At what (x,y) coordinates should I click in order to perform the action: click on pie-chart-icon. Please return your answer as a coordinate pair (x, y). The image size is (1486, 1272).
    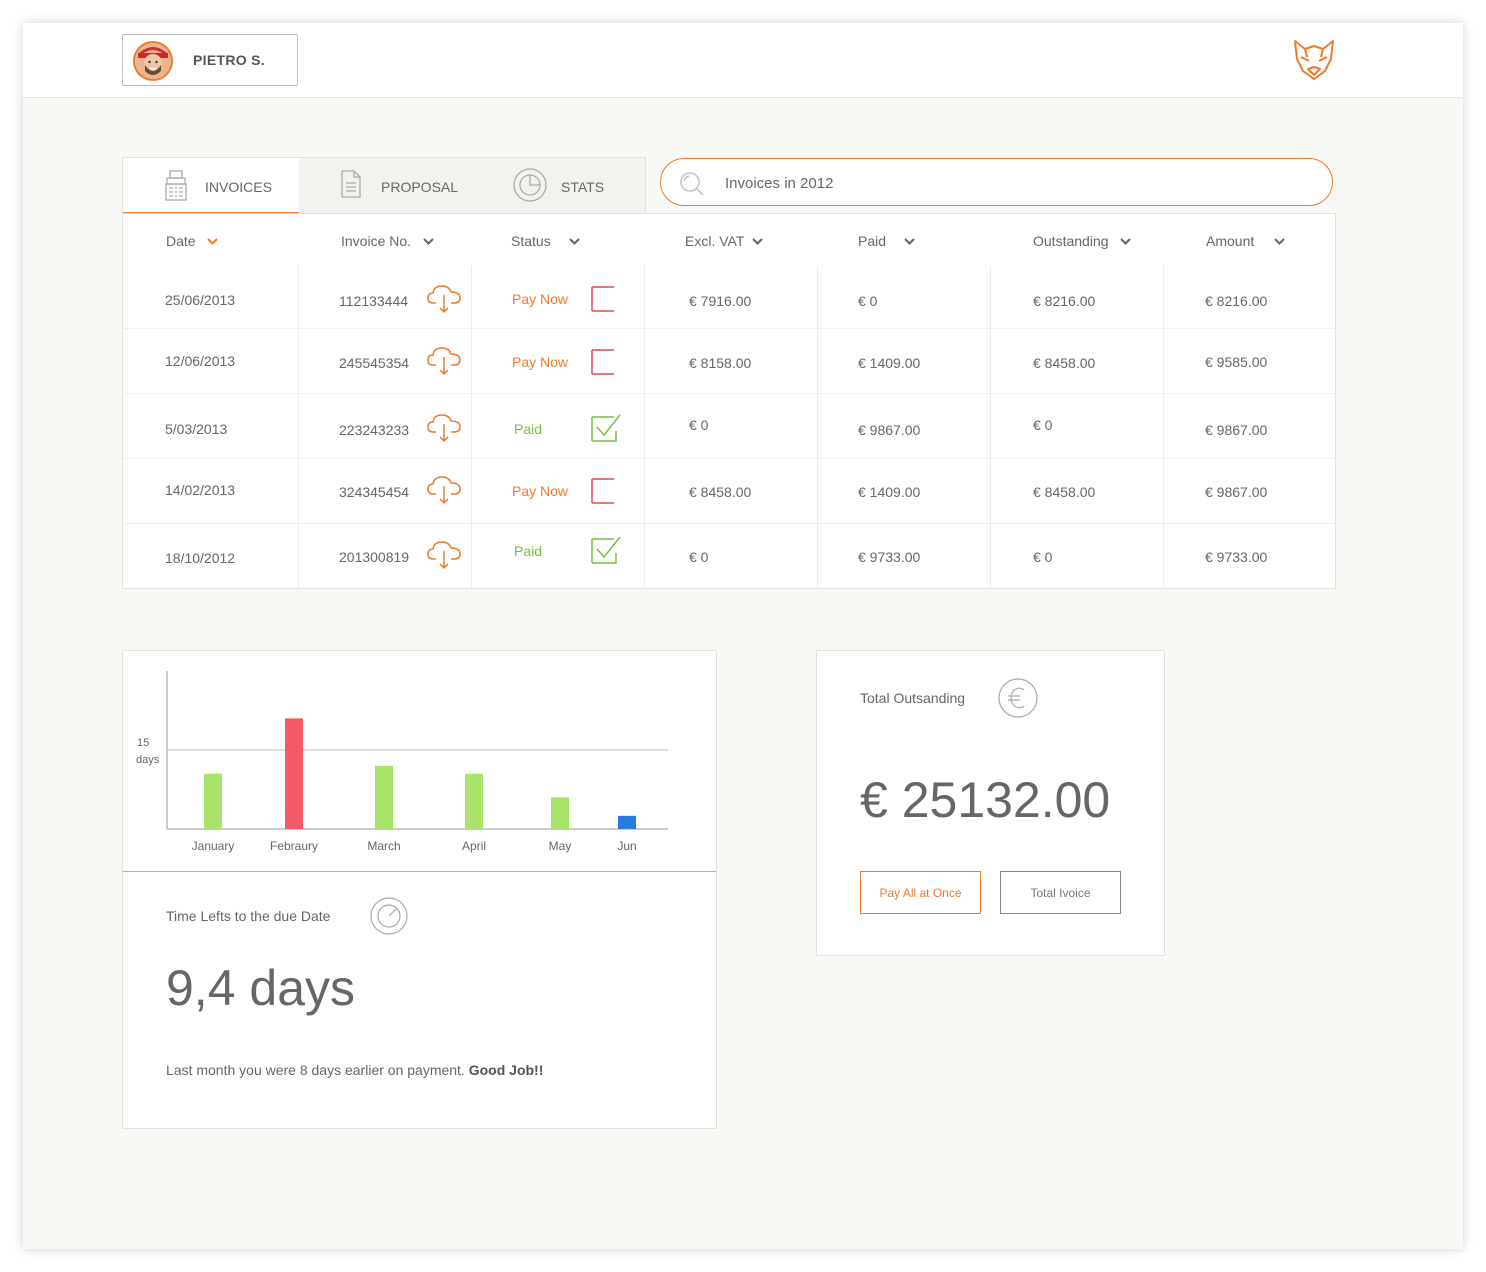
    Looking at the image, I should click on (530, 185).